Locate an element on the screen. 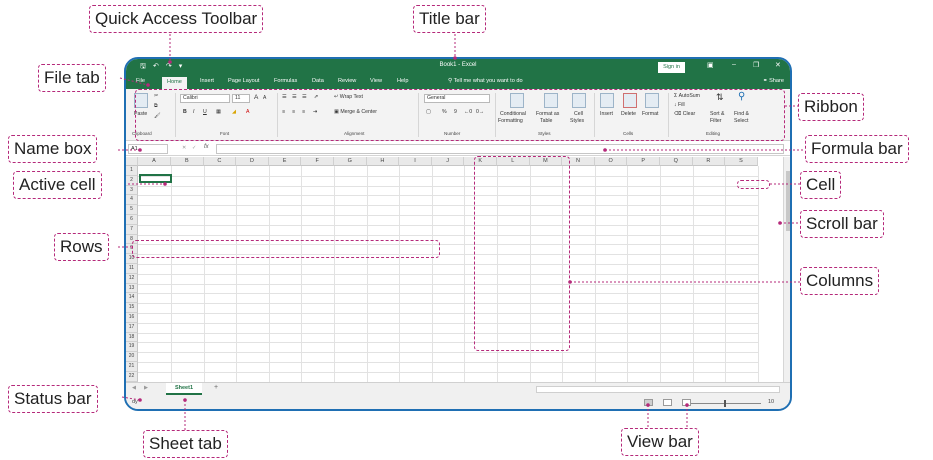 Image resolution: width=933 pixels, height=460 pixels. tell-me-box: ⚲ Tell me what you want to do is located at coordinates (485, 81).